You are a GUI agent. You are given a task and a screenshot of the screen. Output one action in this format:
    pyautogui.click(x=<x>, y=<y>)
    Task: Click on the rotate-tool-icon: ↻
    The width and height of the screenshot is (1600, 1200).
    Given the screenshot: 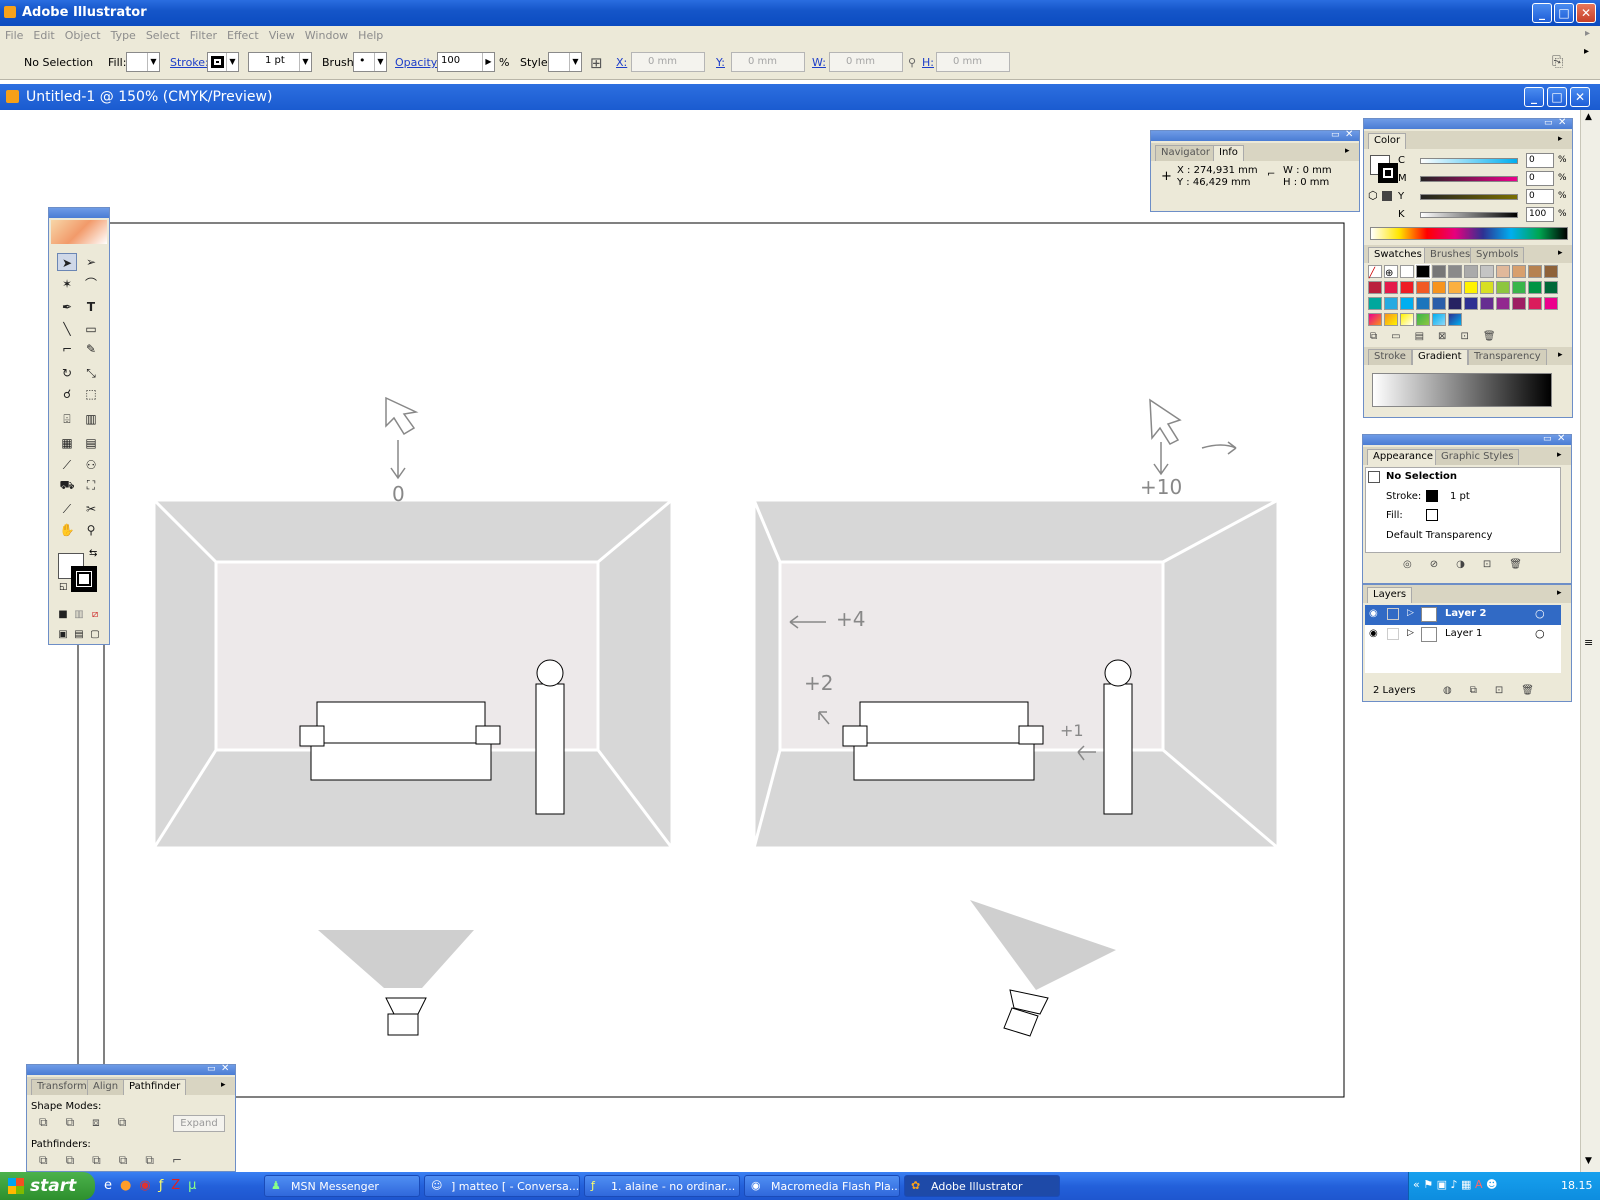 What is the action you would take?
    pyautogui.click(x=67, y=373)
    